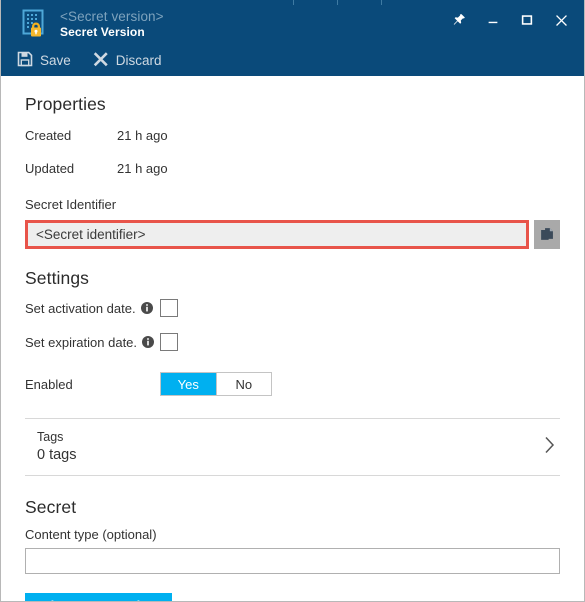 The height and width of the screenshot is (602, 585). I want to click on expiration-date-row: Set expiration date., so click(292, 342).